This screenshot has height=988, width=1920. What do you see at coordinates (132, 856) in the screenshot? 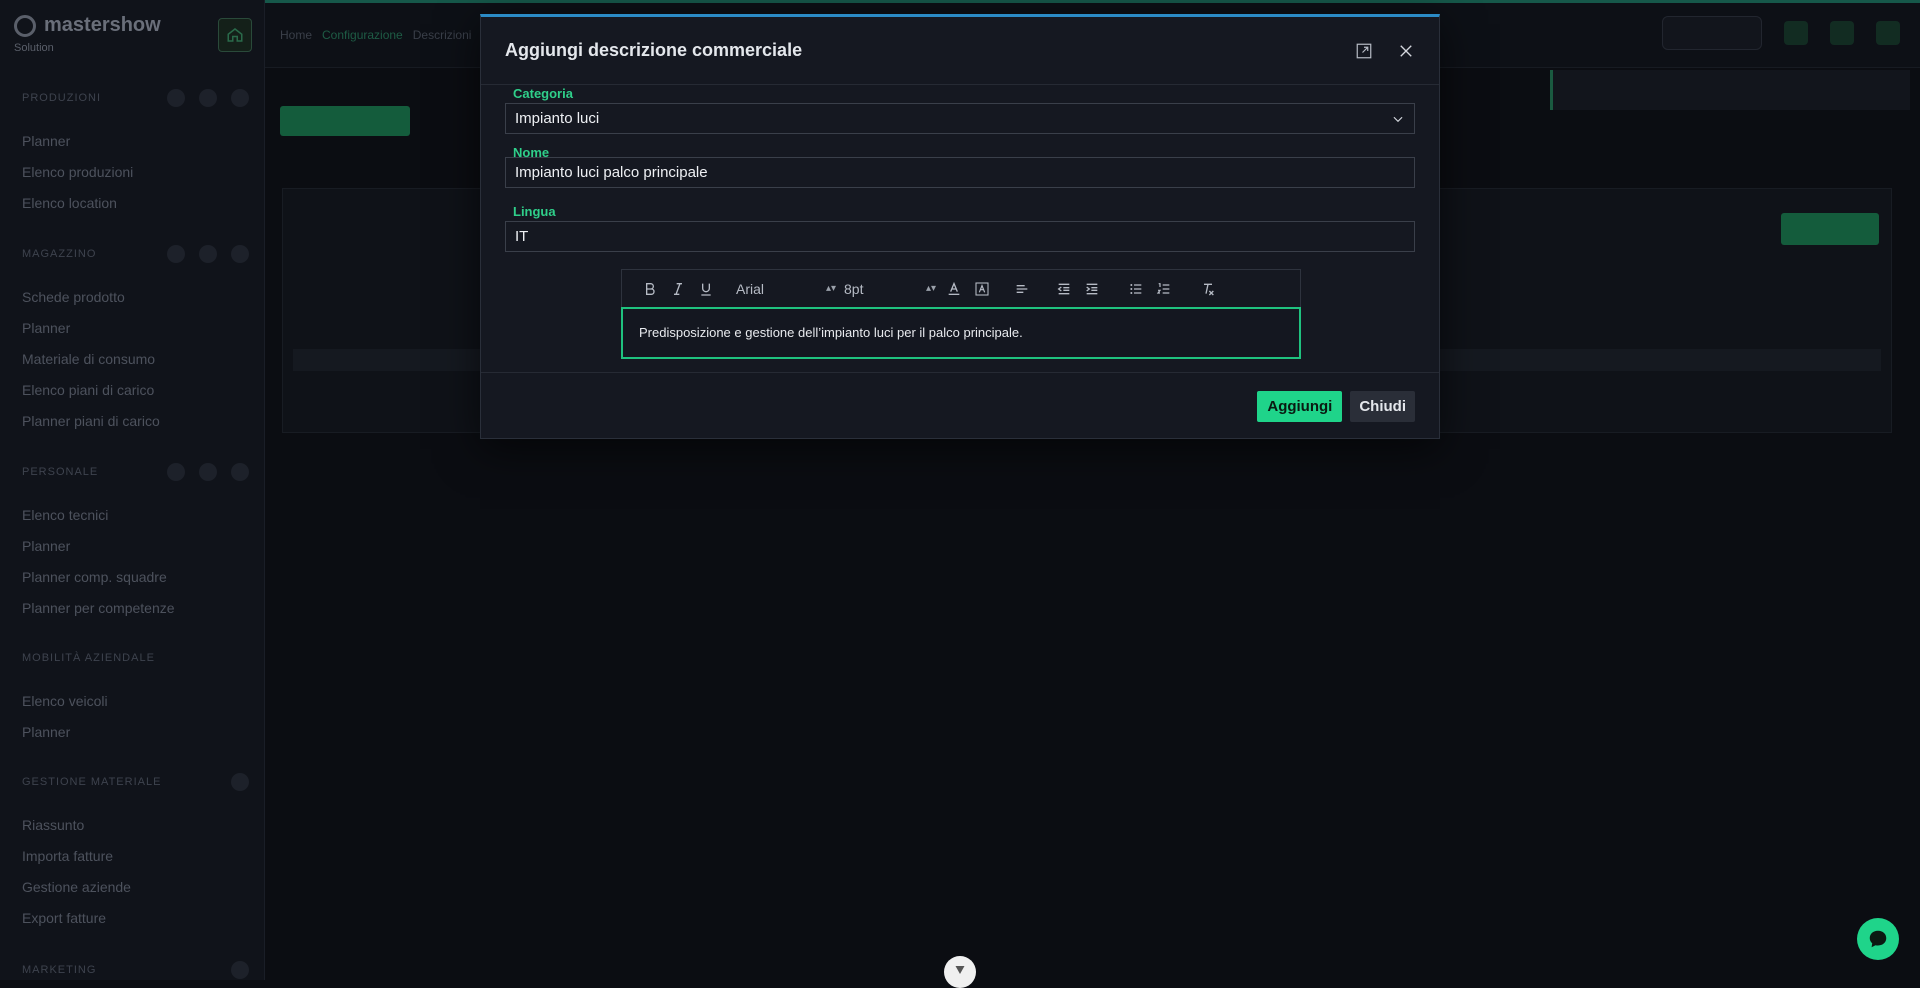
I see `sidebar-item: Importa fatture` at bounding box center [132, 856].